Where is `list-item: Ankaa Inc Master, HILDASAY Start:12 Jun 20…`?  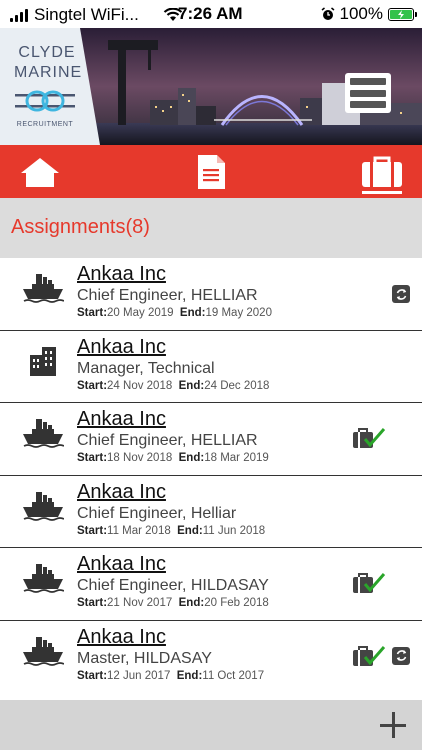 list-item: Ankaa Inc Master, HILDASAY Start:12 Jun 20… is located at coordinates (211, 656).